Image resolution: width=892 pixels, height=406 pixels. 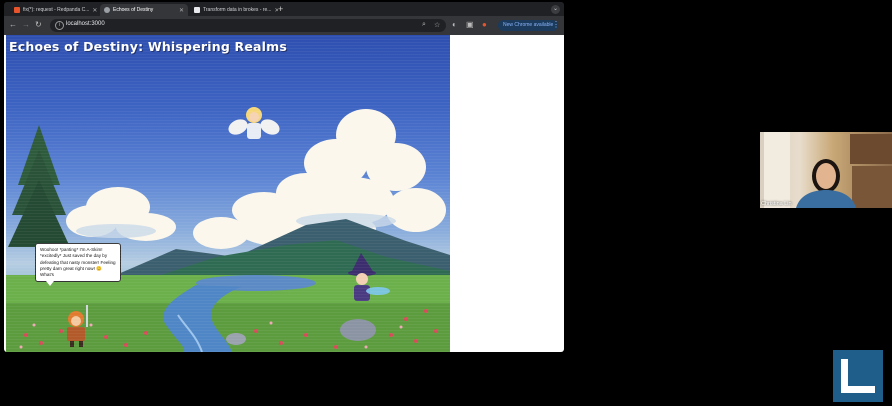 I want to click on docs-favicon-icon, so click(x=197, y=10).